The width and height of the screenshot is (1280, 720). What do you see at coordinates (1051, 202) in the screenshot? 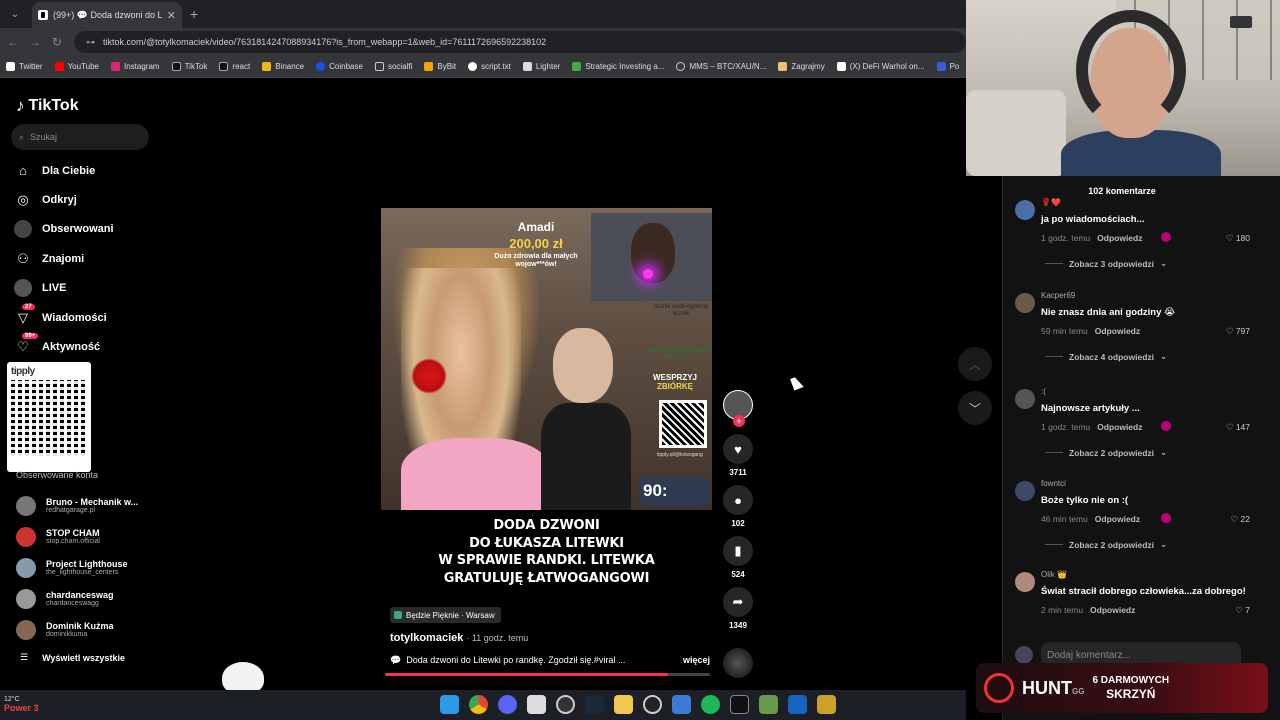
I see `comment-user: 🌹❤️` at bounding box center [1051, 202].